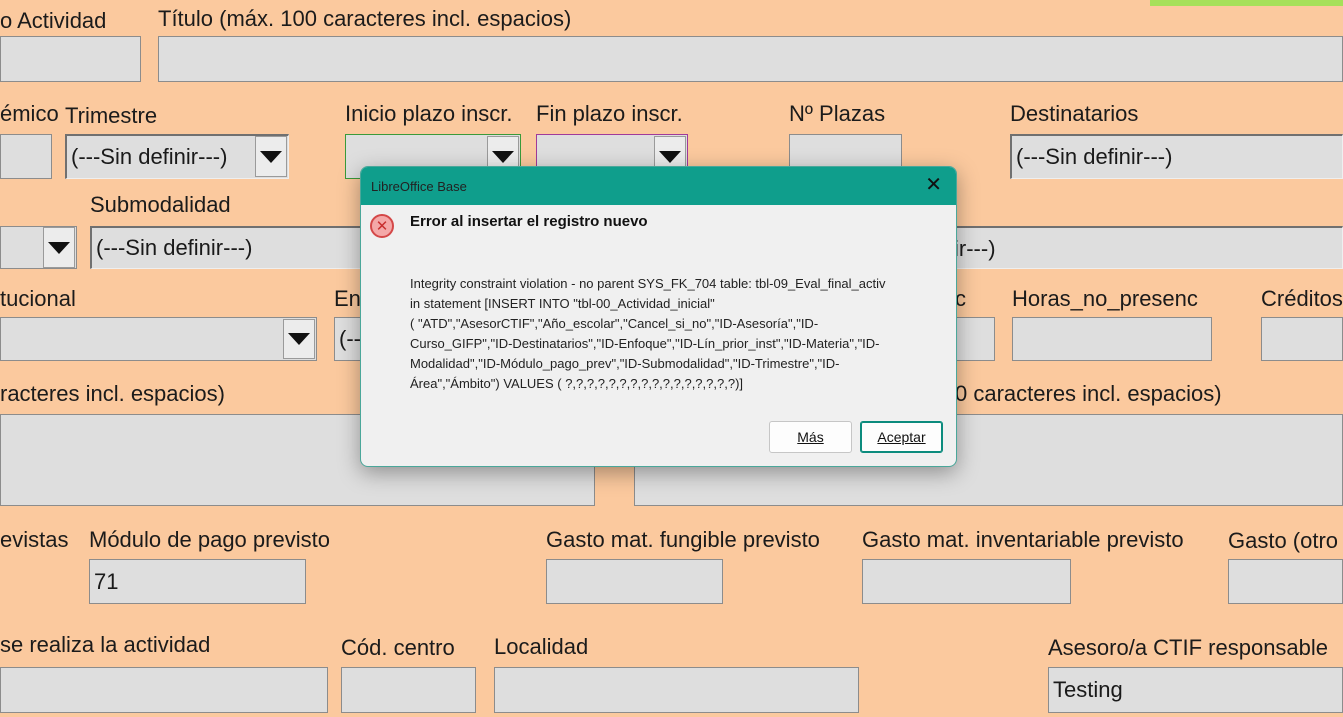  What do you see at coordinates (609, 113) in the screenshot?
I see `label-fin-plazo: Fin plazo inscr.` at bounding box center [609, 113].